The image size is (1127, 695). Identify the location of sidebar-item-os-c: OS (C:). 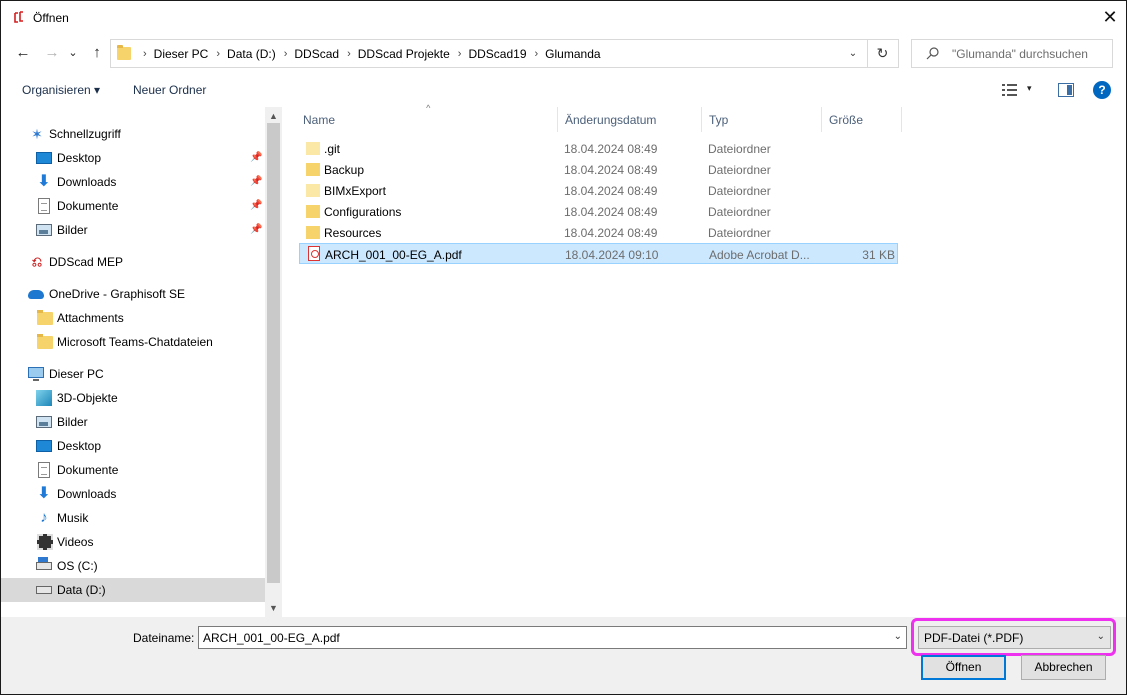
(133, 566).